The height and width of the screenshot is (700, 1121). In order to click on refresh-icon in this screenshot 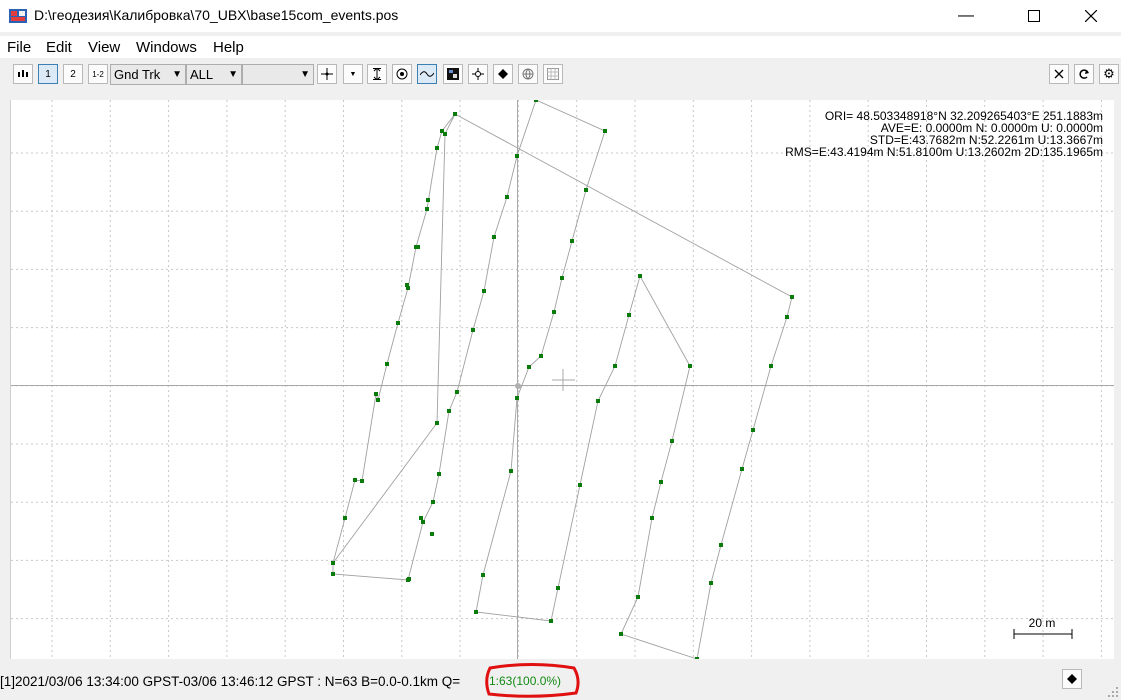, I will do `click(1084, 74)`.